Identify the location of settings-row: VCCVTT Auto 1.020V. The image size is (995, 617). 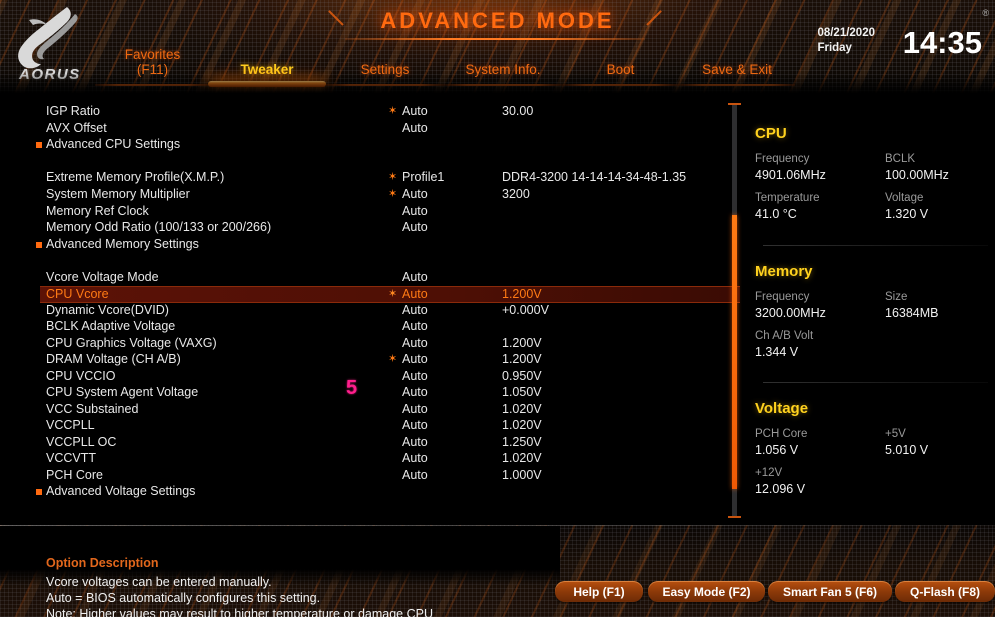
(352, 459).